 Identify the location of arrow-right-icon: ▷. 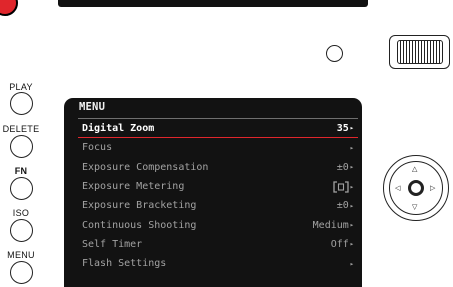
(432, 188).